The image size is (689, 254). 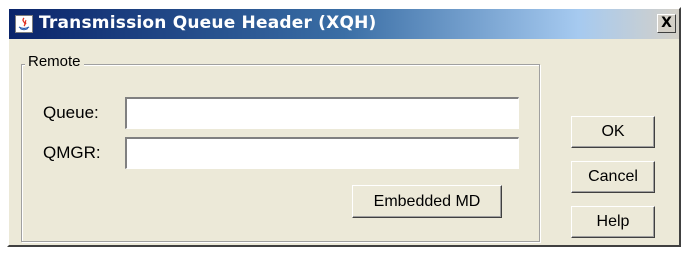 I want to click on queue-input, so click(x=322, y=113).